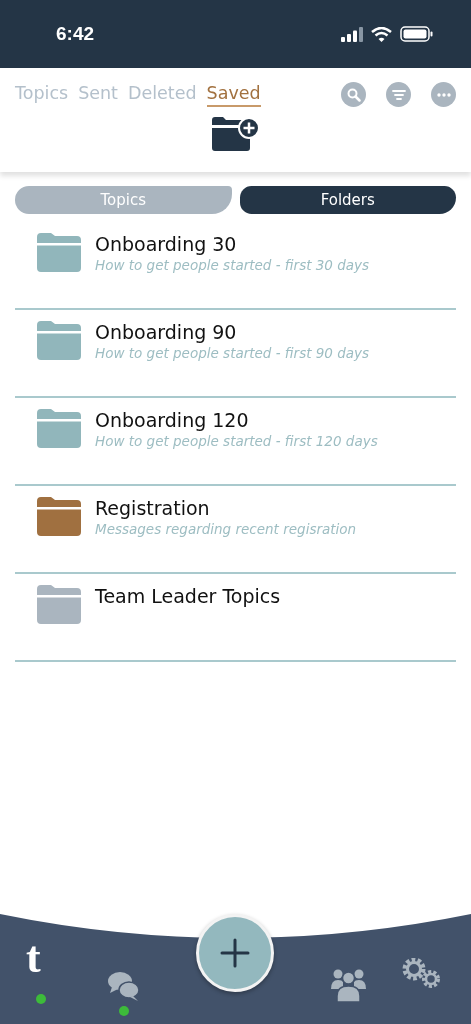 The image size is (471, 1024). Describe the element at coordinates (232, 332) in the screenshot. I see `folder-name: Onboarding 90` at that location.